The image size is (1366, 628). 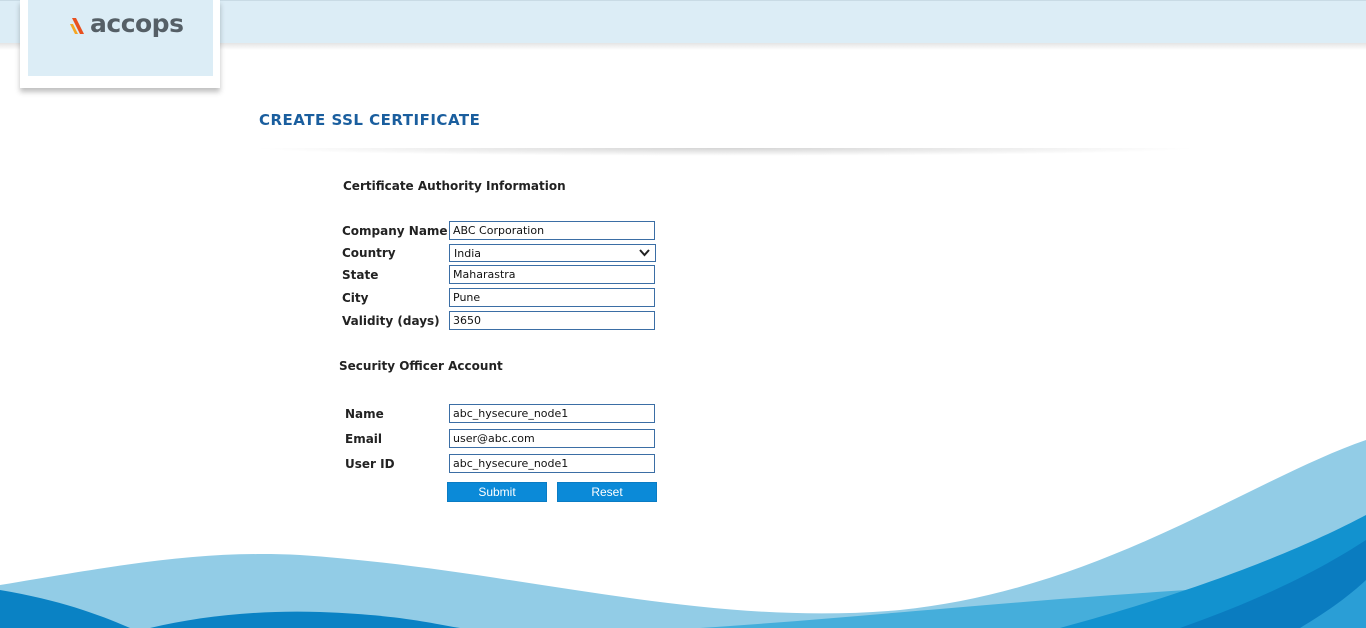 What do you see at coordinates (552, 297) in the screenshot?
I see `city-input` at bounding box center [552, 297].